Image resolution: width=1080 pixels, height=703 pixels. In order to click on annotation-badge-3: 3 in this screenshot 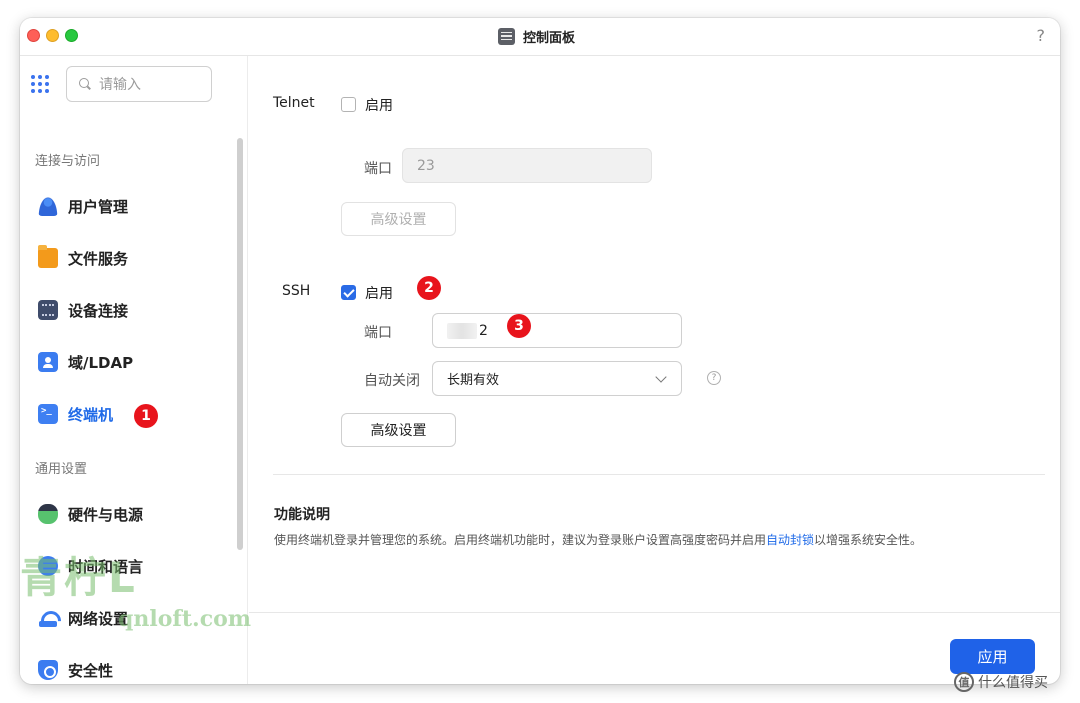, I will do `click(519, 326)`.